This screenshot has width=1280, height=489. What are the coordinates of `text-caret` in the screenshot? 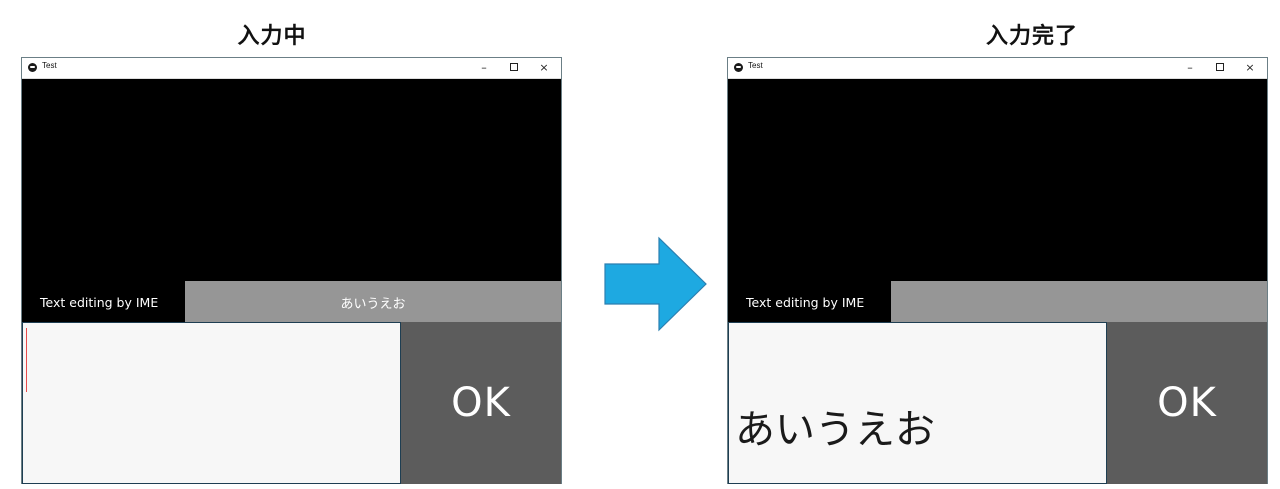 It's located at (26, 360).